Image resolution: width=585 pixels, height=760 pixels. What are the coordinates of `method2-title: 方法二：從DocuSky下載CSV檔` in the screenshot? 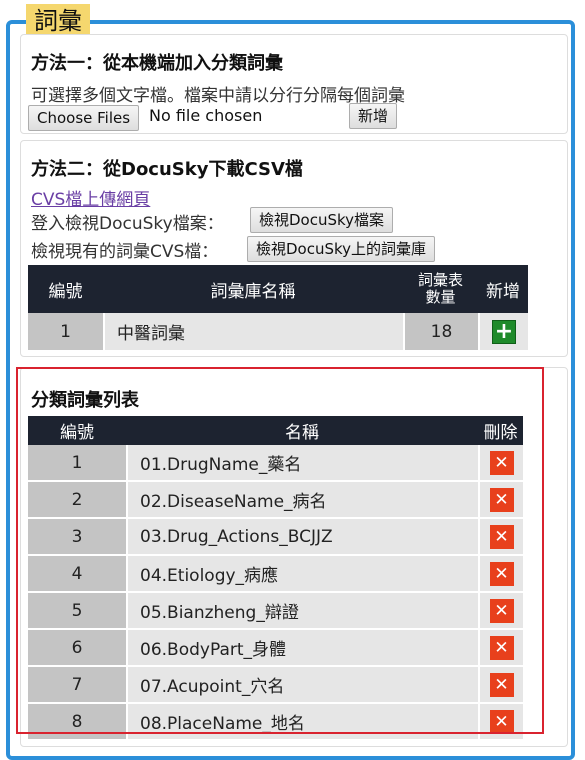 It's located at (167, 169).